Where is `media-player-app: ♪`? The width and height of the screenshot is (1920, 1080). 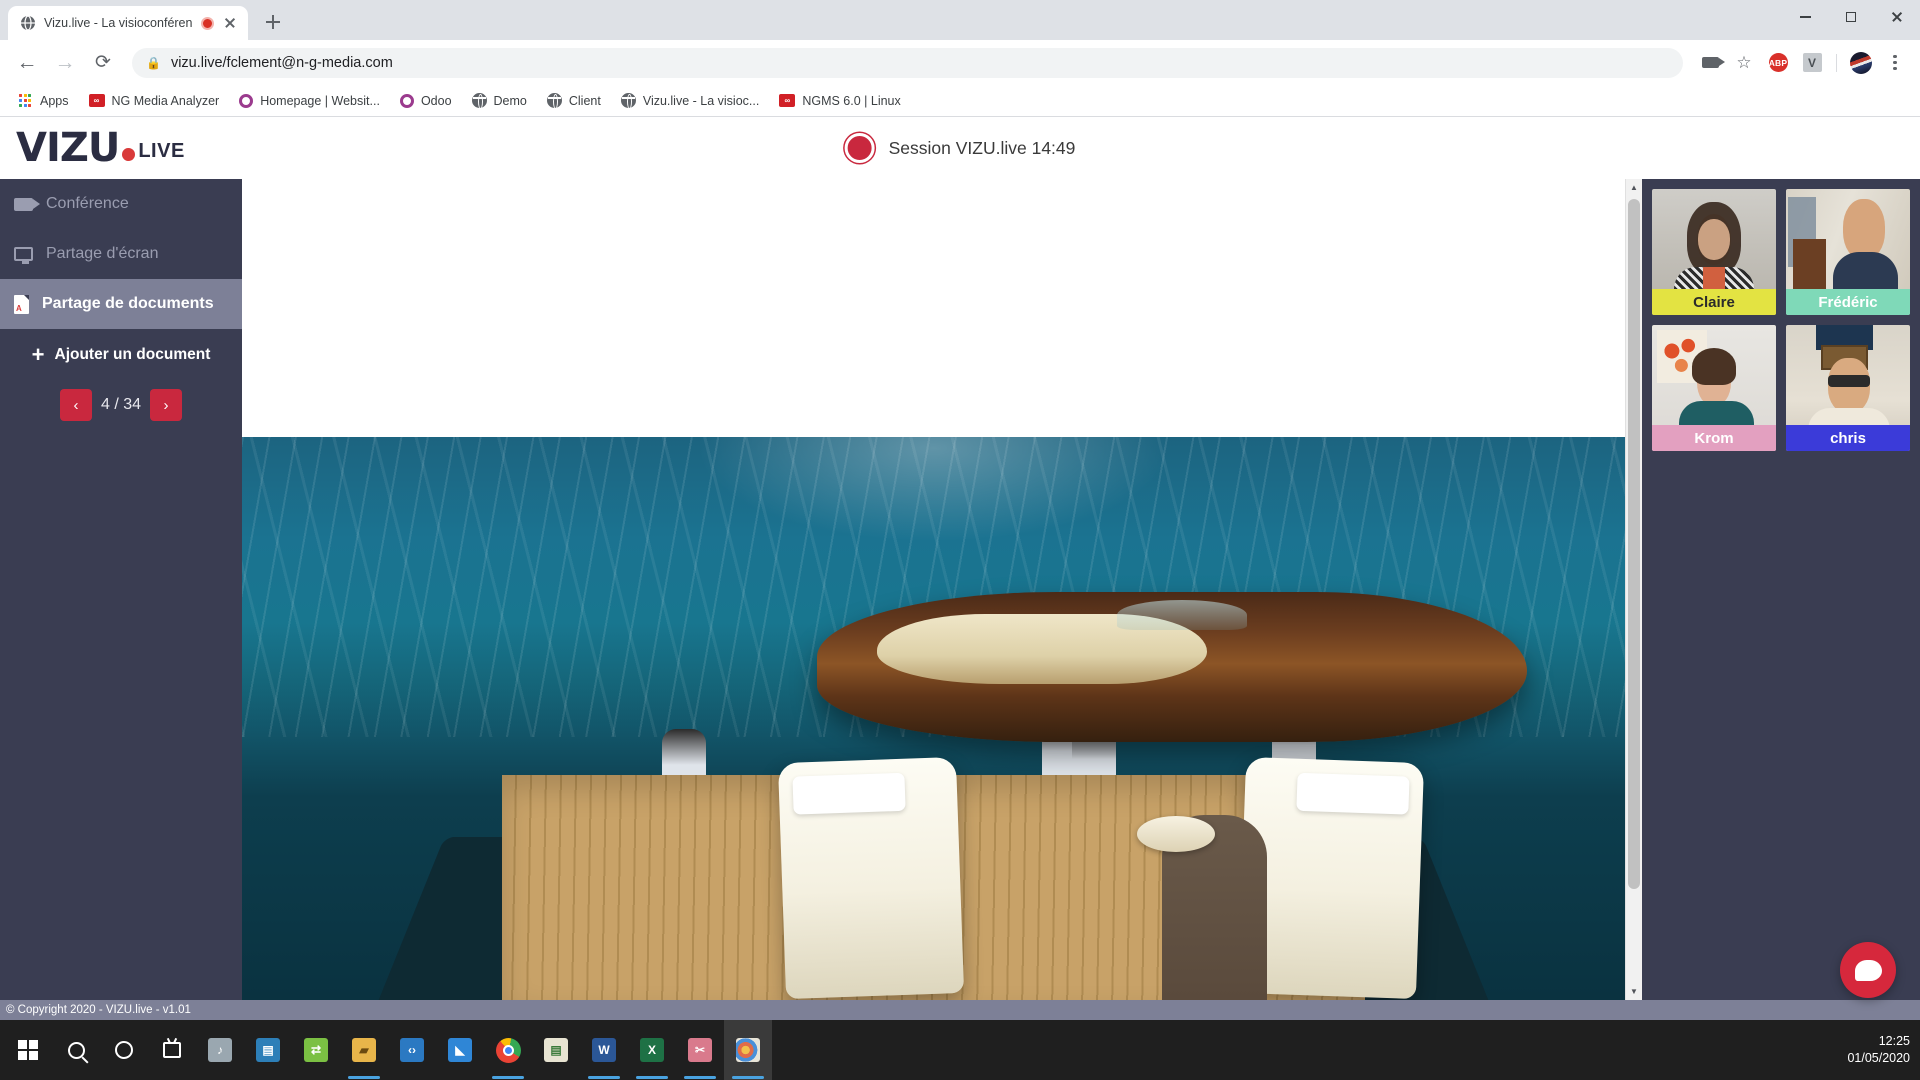 media-player-app: ♪ is located at coordinates (220, 1050).